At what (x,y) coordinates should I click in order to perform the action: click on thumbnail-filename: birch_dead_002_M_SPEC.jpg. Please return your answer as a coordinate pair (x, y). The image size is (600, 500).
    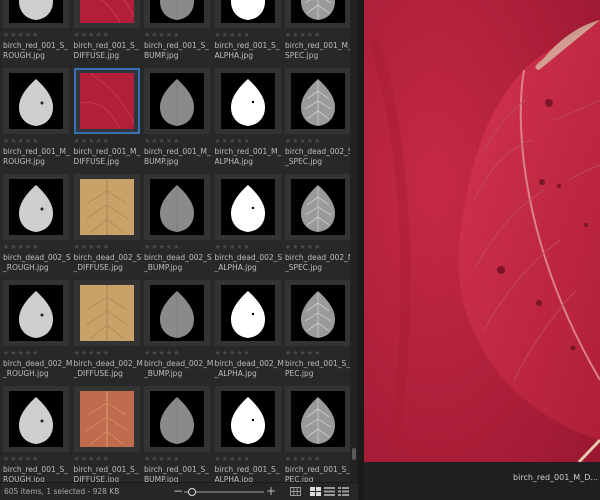
    Looking at the image, I should click on (317, 262).